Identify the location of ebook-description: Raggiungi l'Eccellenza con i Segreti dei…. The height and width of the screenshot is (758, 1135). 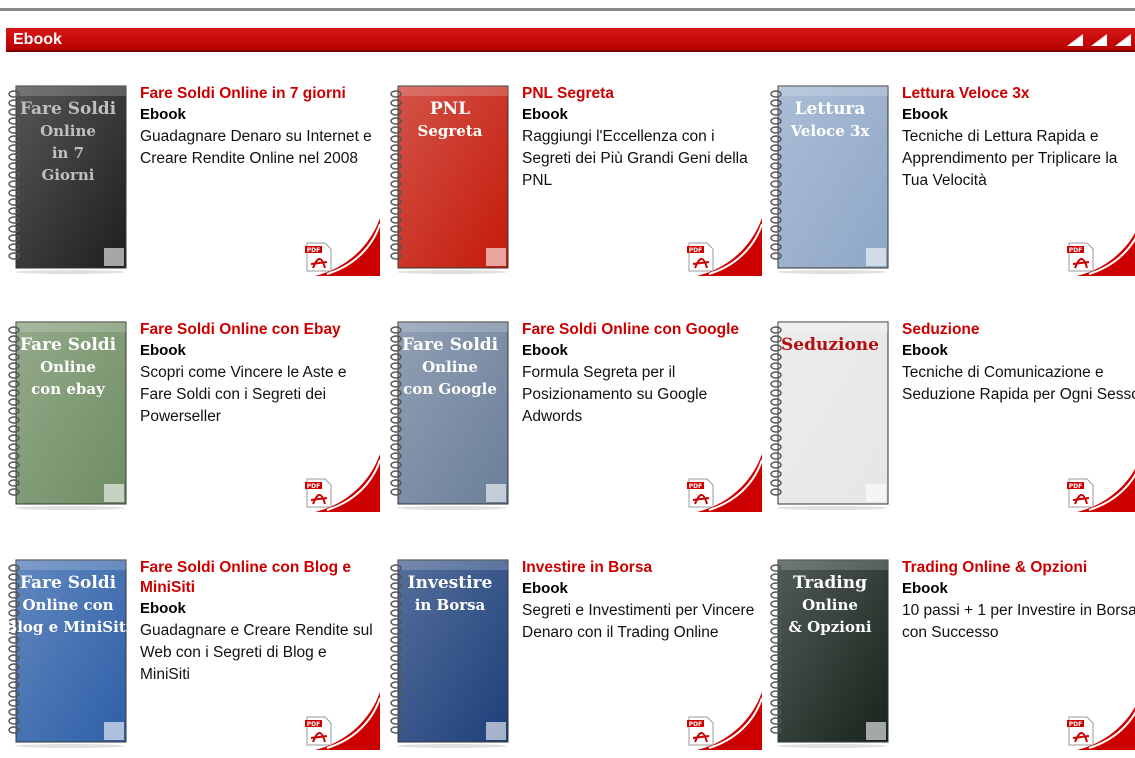
(635, 158).